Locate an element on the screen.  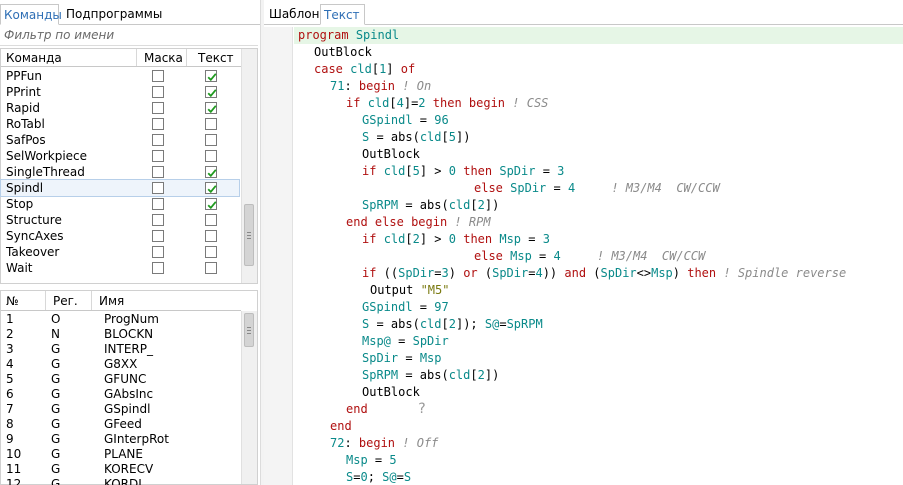
tab-template: Шаблон is located at coordinates (293, 14).